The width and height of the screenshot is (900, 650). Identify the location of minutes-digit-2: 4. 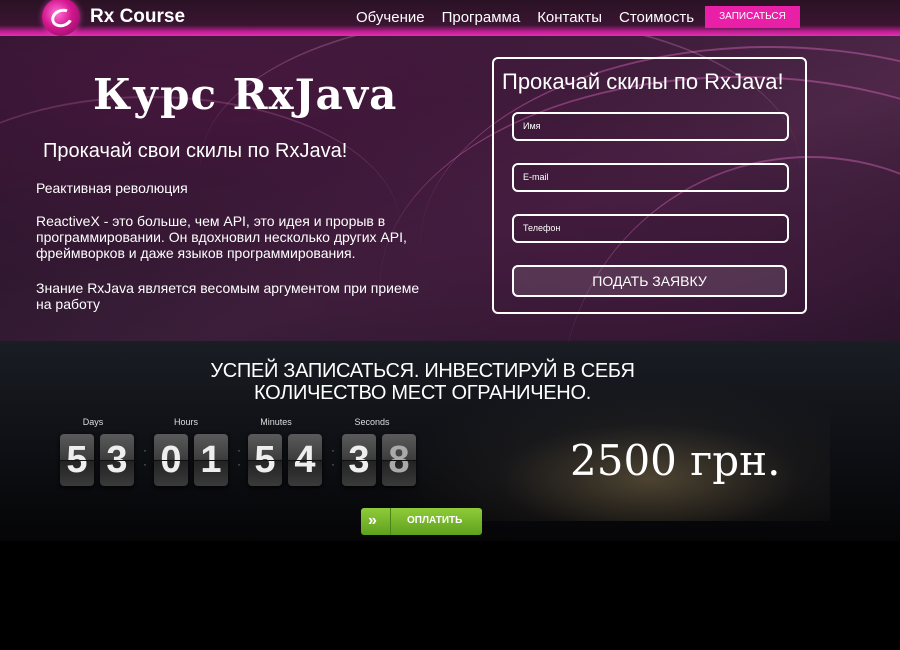
(305, 460).